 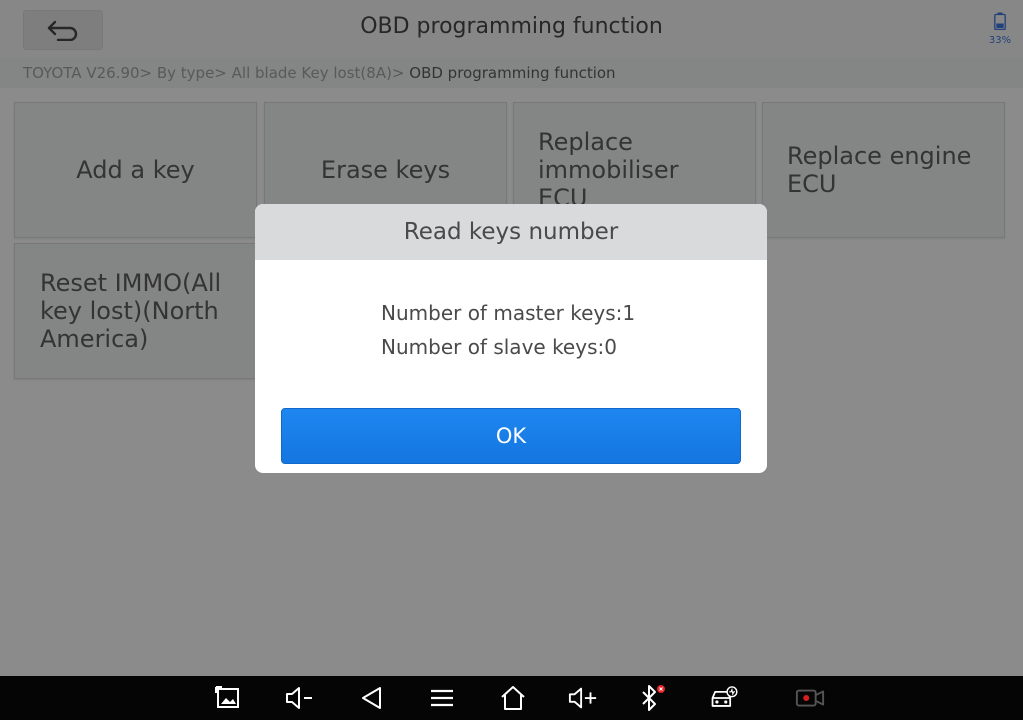 I want to click on dialog-title: Read keys number, so click(x=511, y=232).